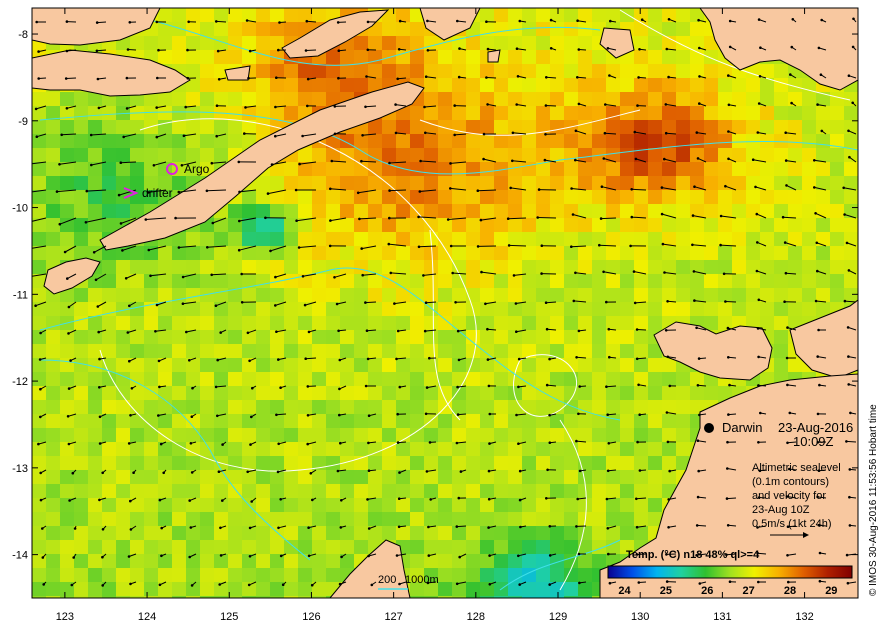 Image resolution: width=880 pixels, height=630 pixels. Describe the element at coordinates (20, 295) in the screenshot. I see `y-axis-tick-labels: -8-9-10-11-12-13-14` at that location.